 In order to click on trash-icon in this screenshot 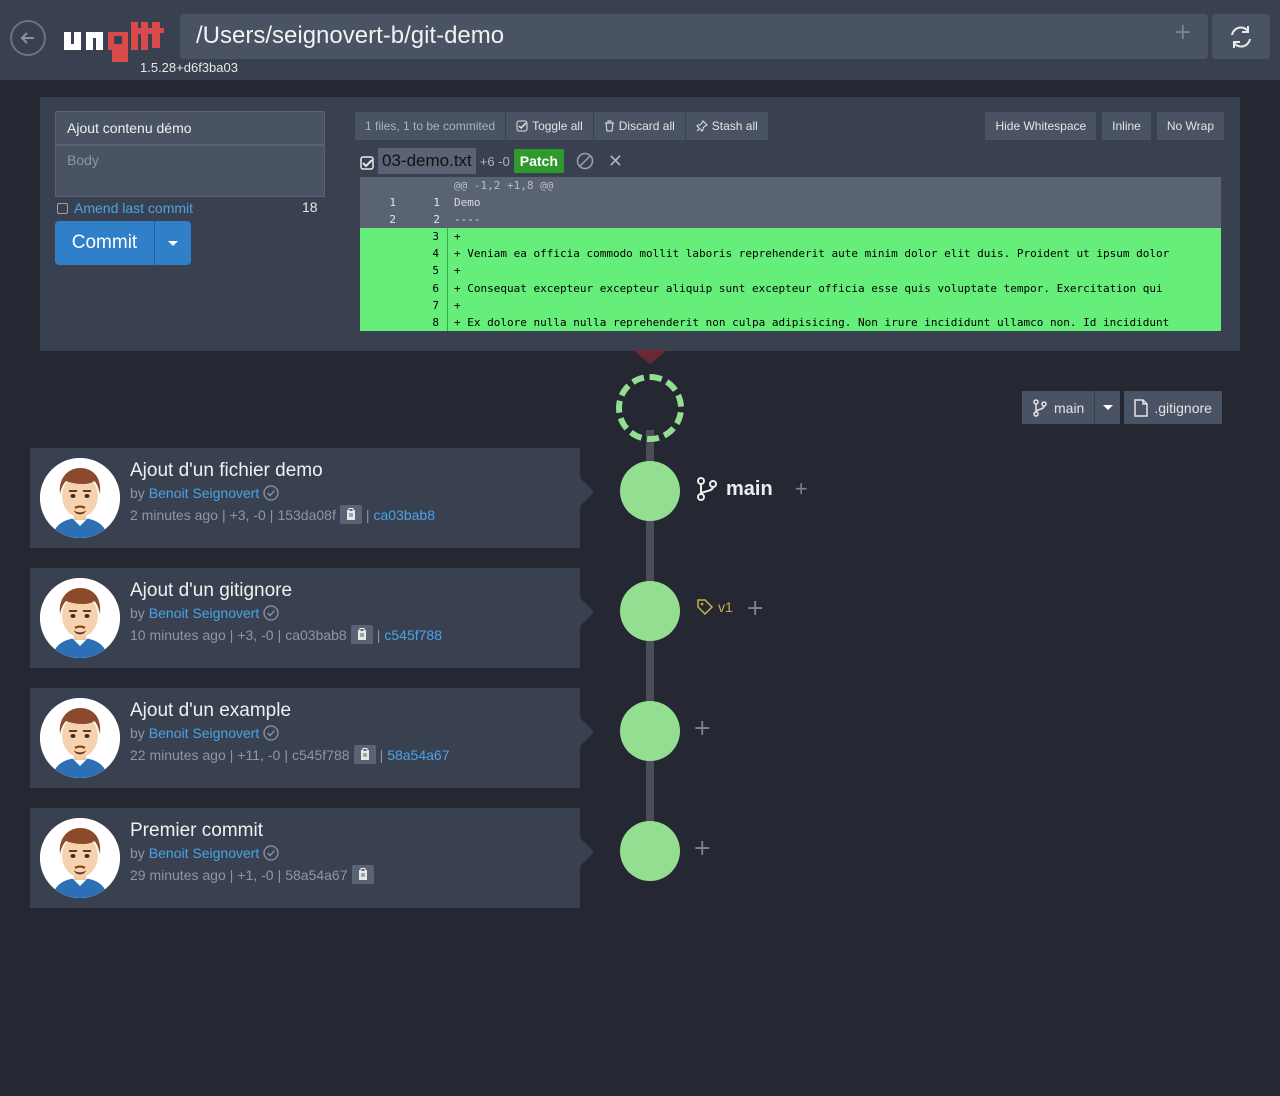, I will do `click(609, 126)`.